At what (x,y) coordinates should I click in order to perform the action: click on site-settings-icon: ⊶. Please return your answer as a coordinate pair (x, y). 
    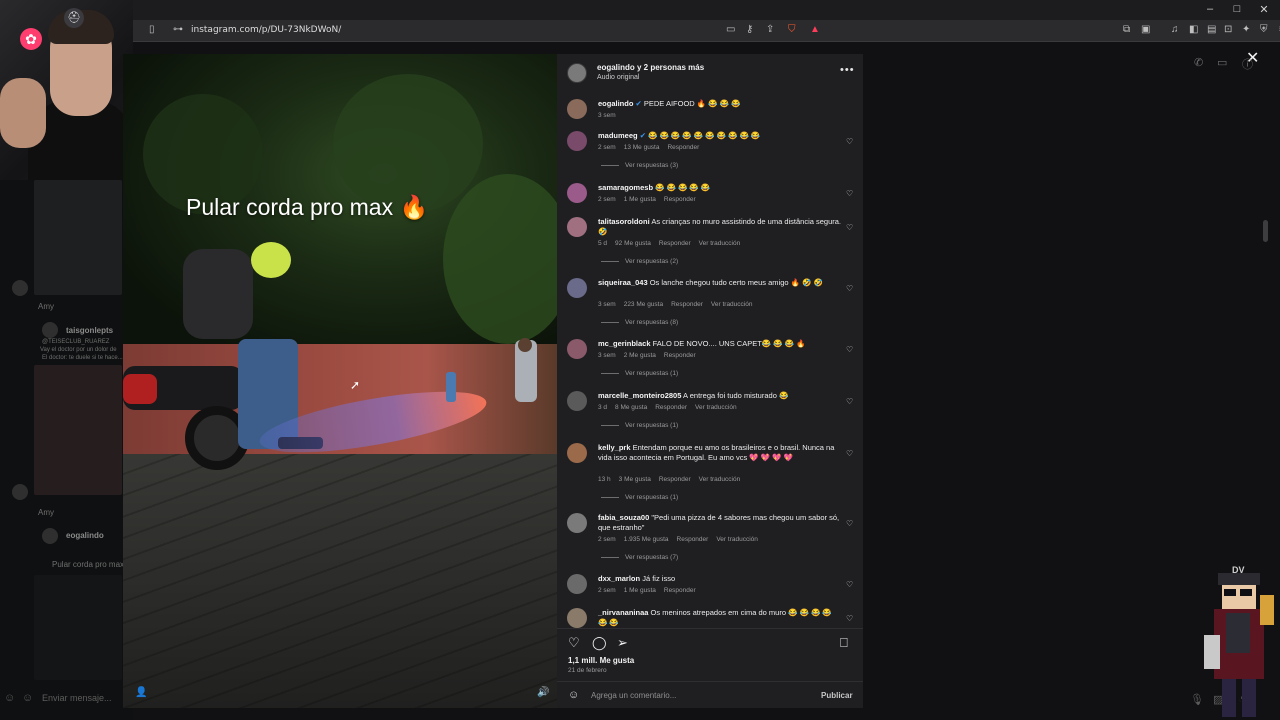
    Looking at the image, I should click on (178, 29).